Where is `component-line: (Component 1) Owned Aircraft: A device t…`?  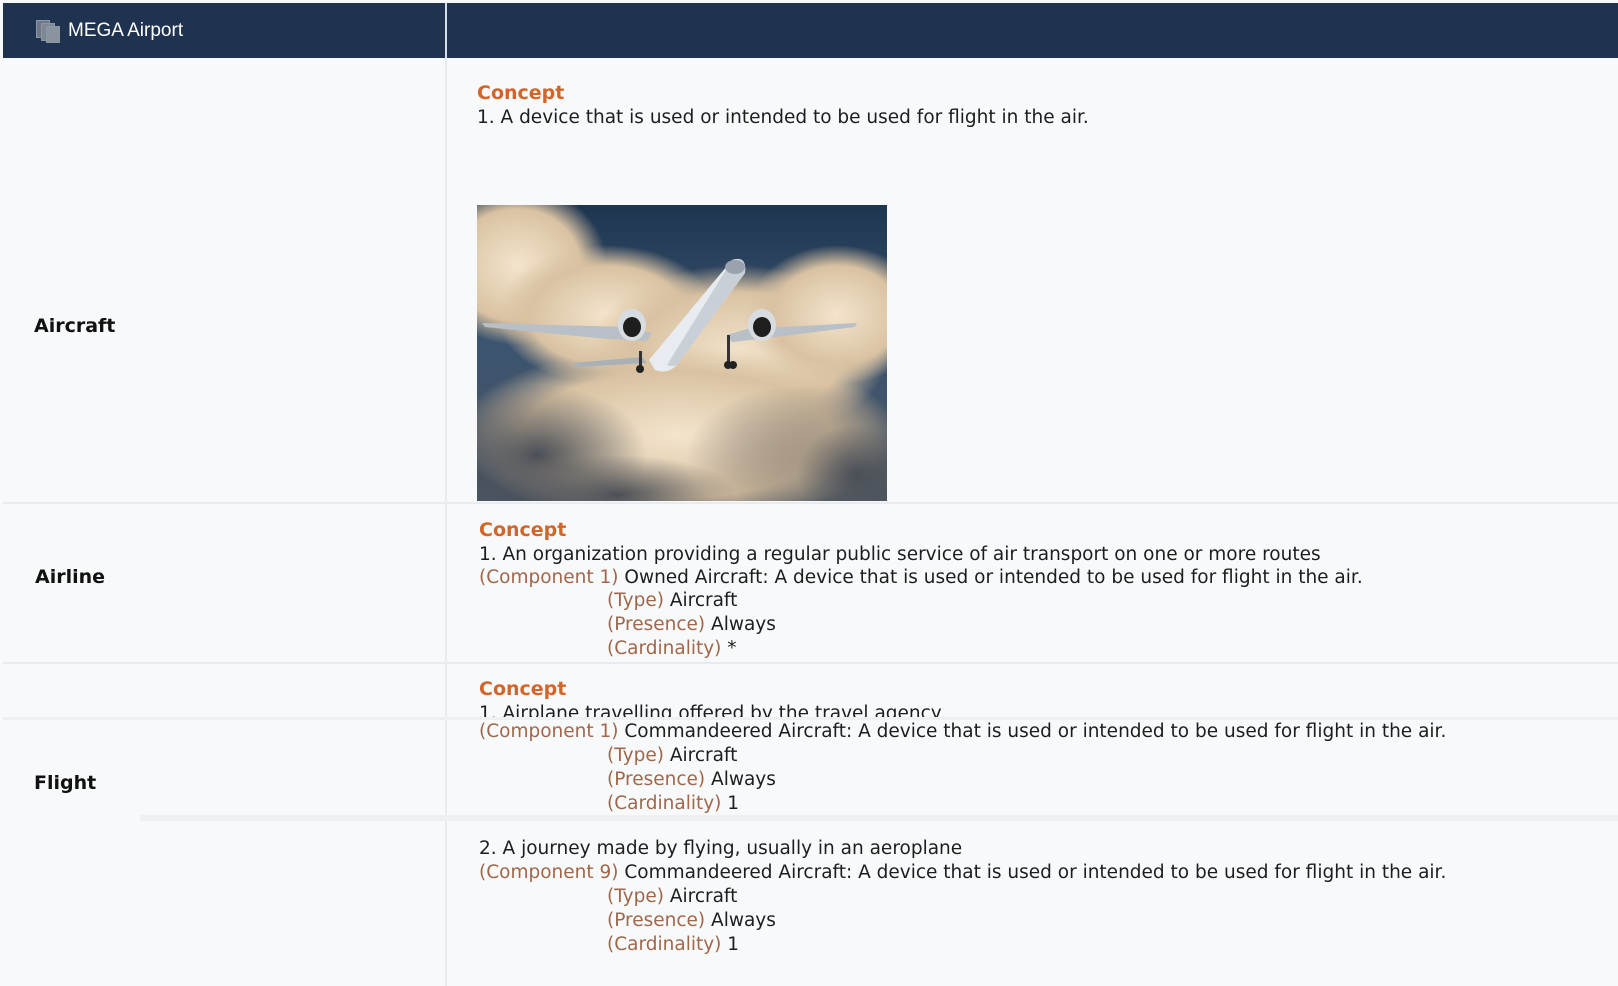 component-line: (Component 1) Owned Aircraft: A device t… is located at coordinates (921, 577).